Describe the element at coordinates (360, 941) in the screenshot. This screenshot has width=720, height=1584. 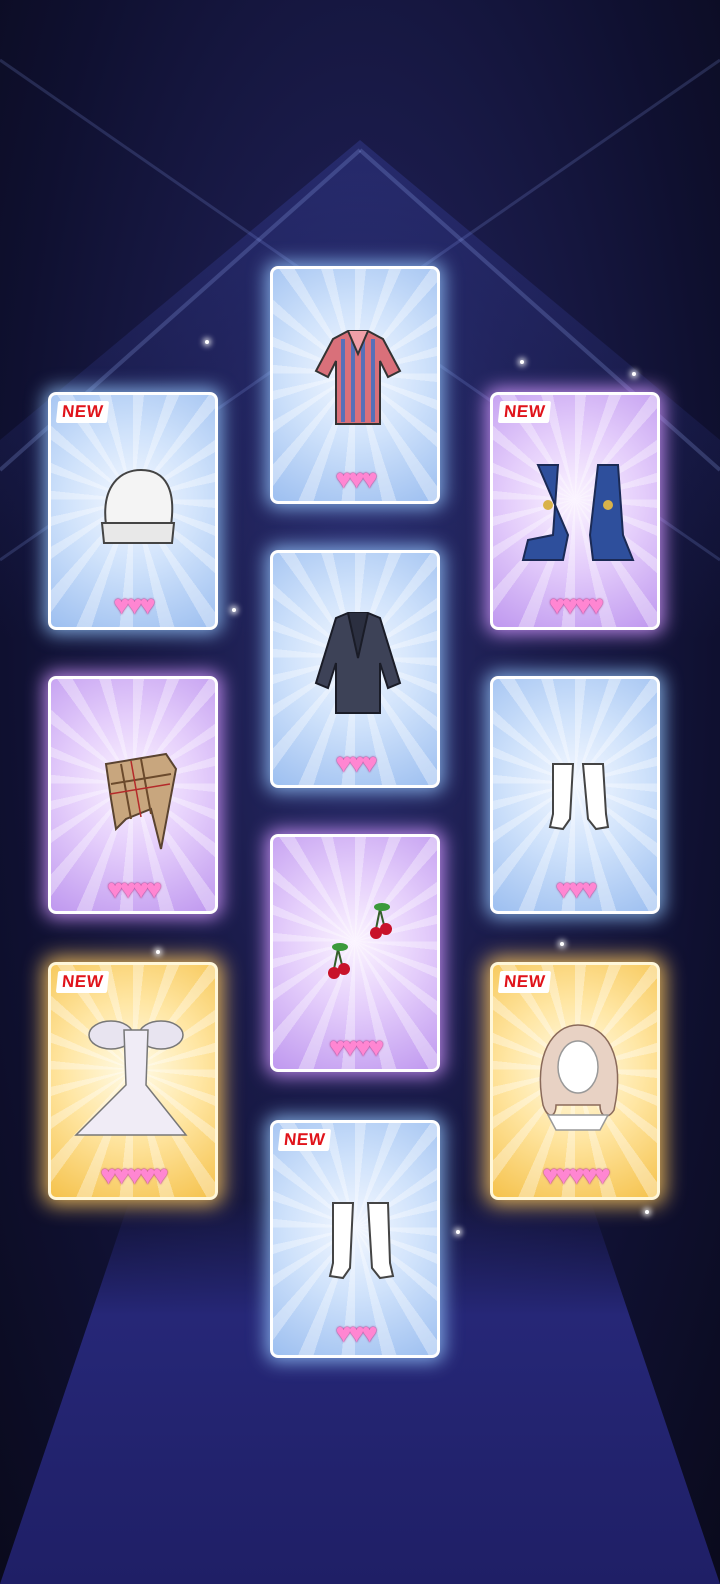
I see `cherry-earrings-icon` at that location.